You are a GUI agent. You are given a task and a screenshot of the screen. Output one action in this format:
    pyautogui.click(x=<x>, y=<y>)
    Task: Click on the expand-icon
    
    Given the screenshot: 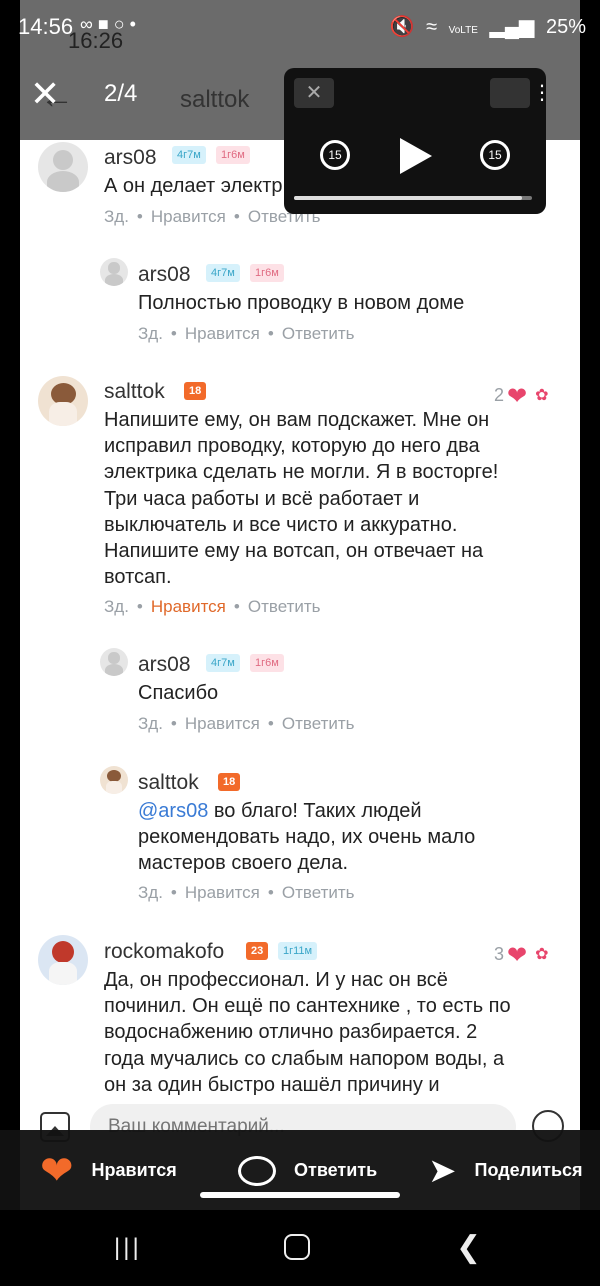 What is the action you would take?
    pyautogui.click(x=510, y=93)
    